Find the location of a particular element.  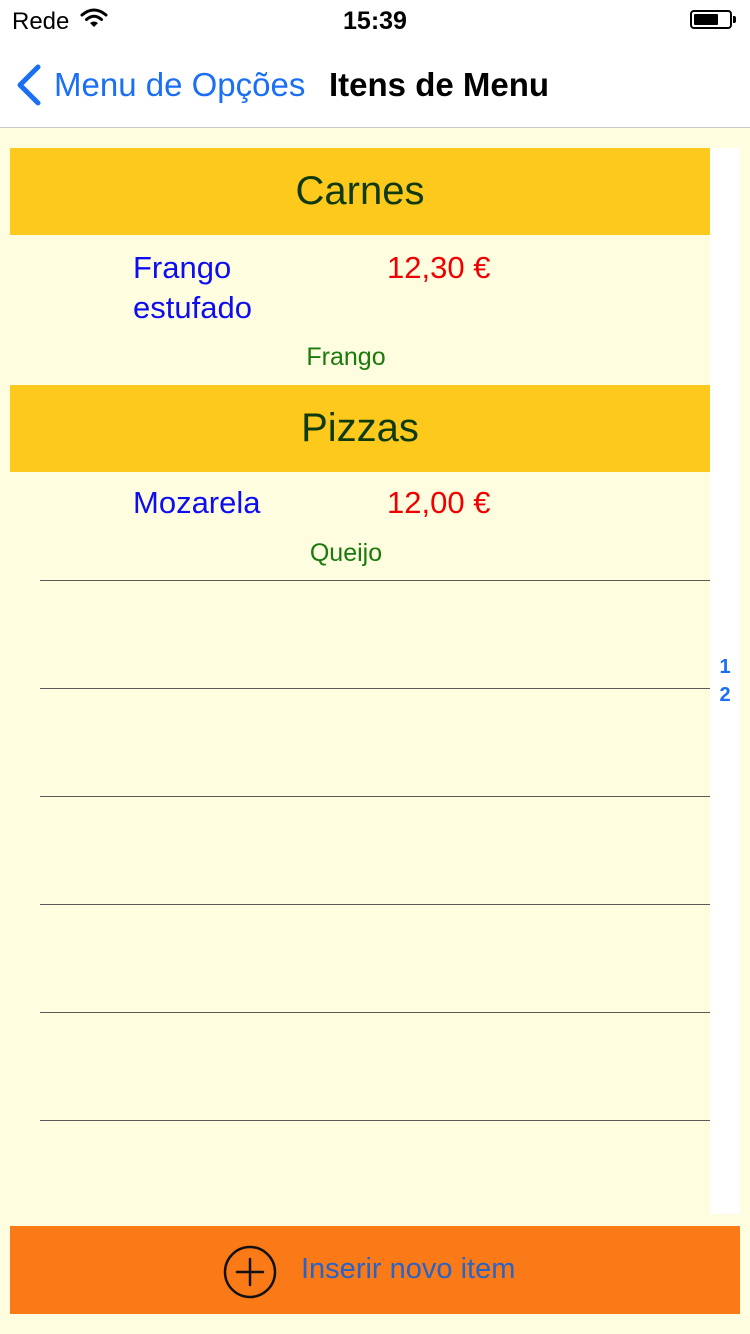

navigation-bar: Menu de Opções Itens de Menu is located at coordinates (375, 84).